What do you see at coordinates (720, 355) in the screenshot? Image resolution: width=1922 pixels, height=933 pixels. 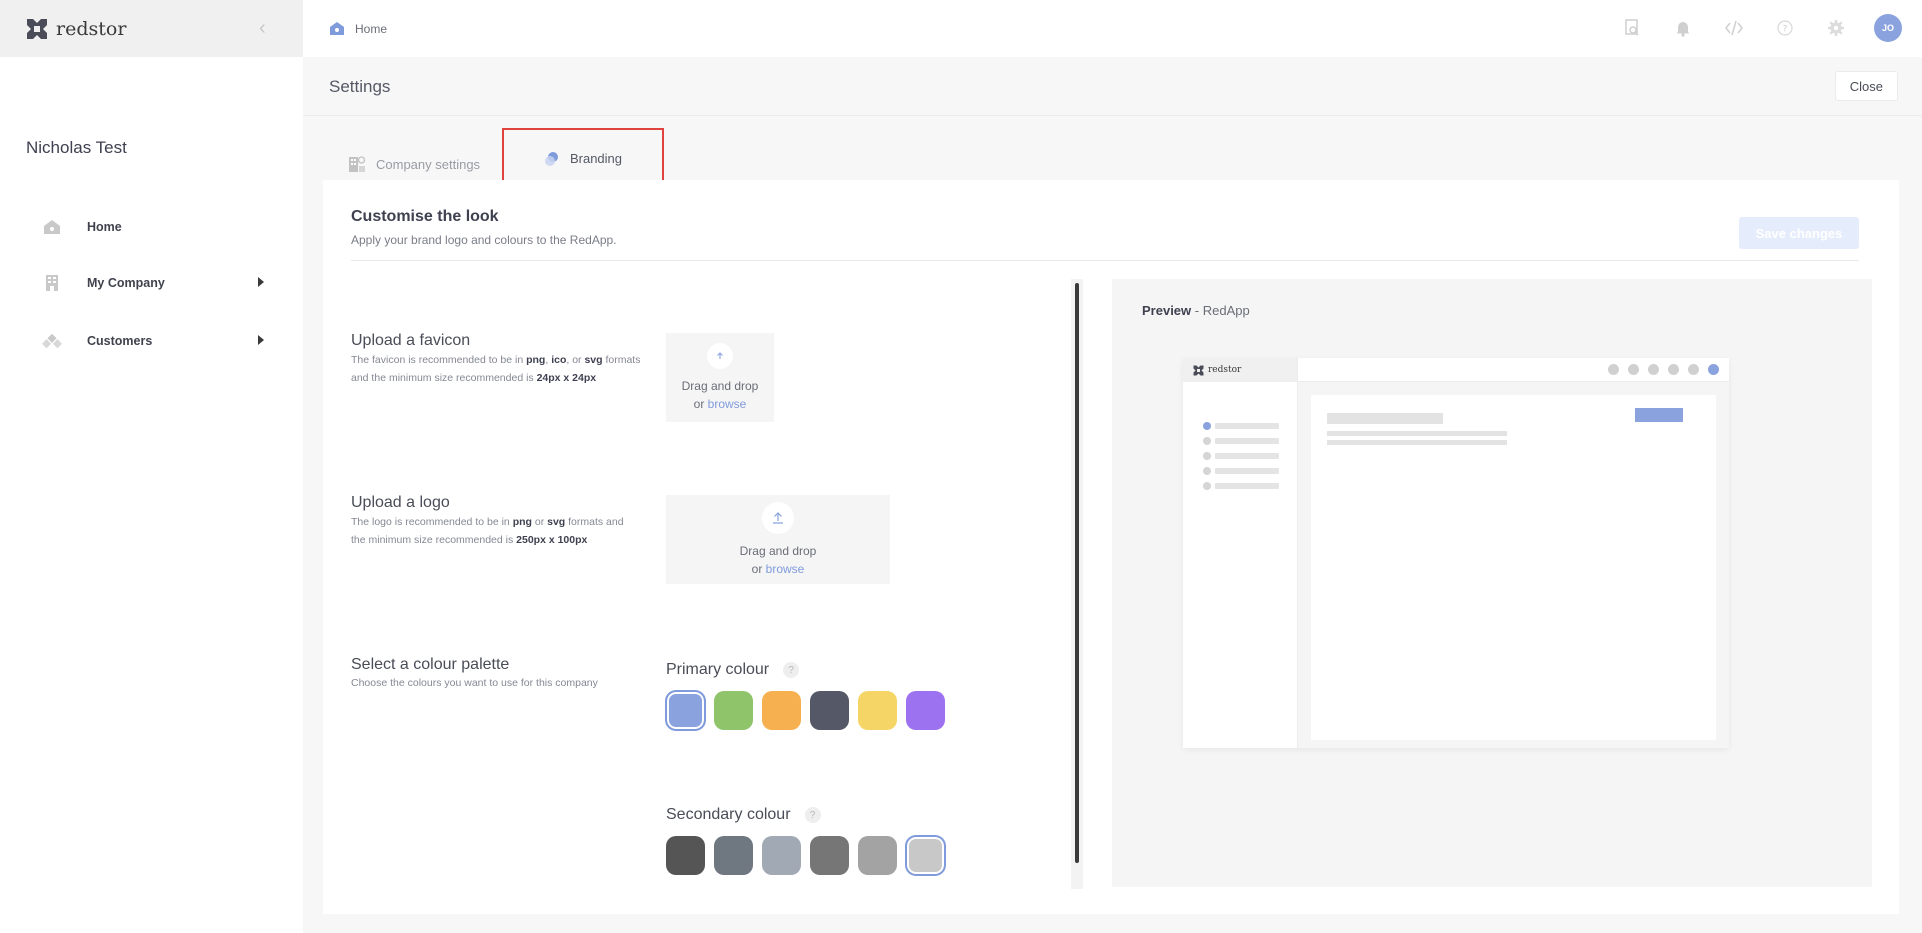 I see `upload-icon` at bounding box center [720, 355].